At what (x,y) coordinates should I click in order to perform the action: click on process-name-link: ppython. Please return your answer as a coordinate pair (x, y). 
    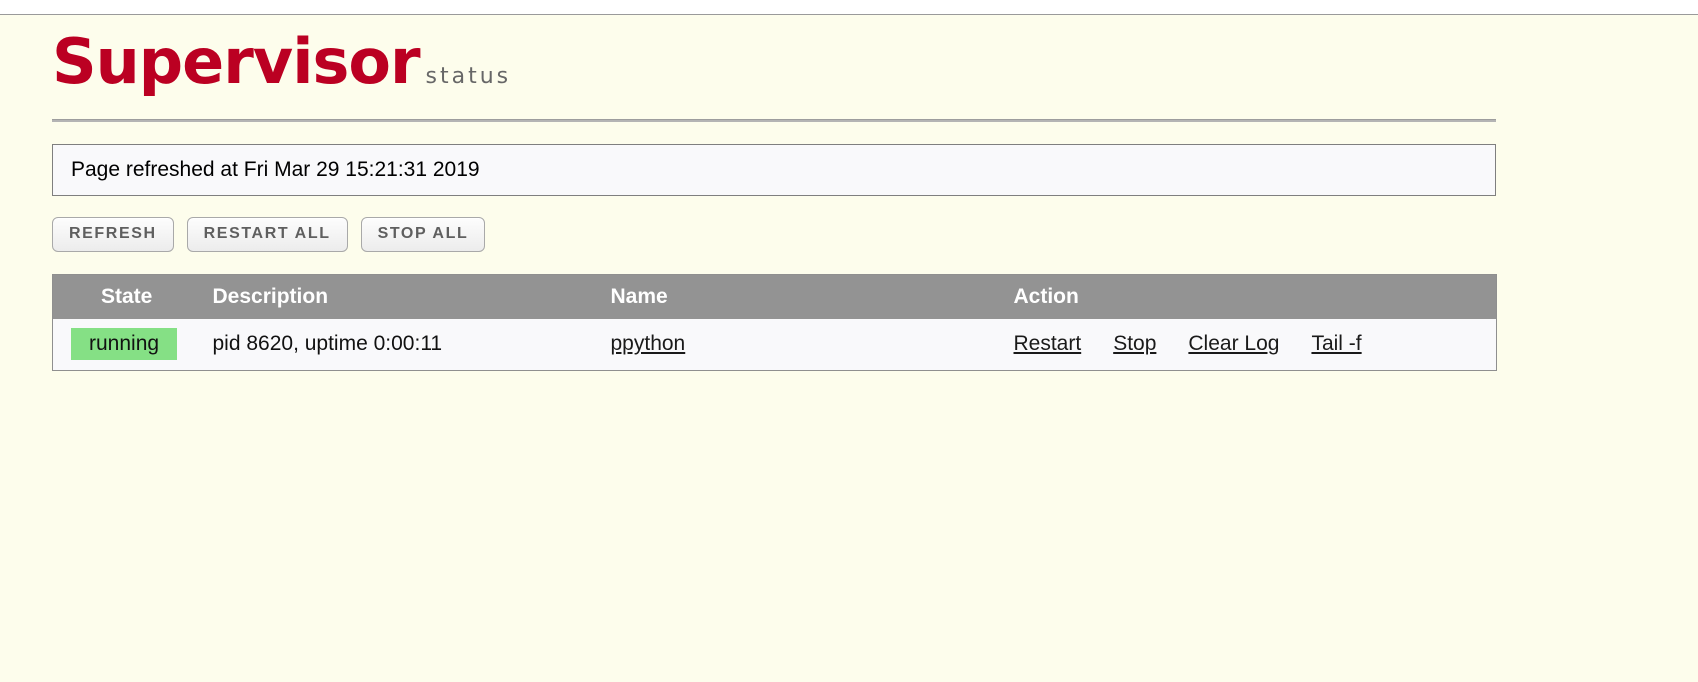
    Looking at the image, I should click on (648, 343).